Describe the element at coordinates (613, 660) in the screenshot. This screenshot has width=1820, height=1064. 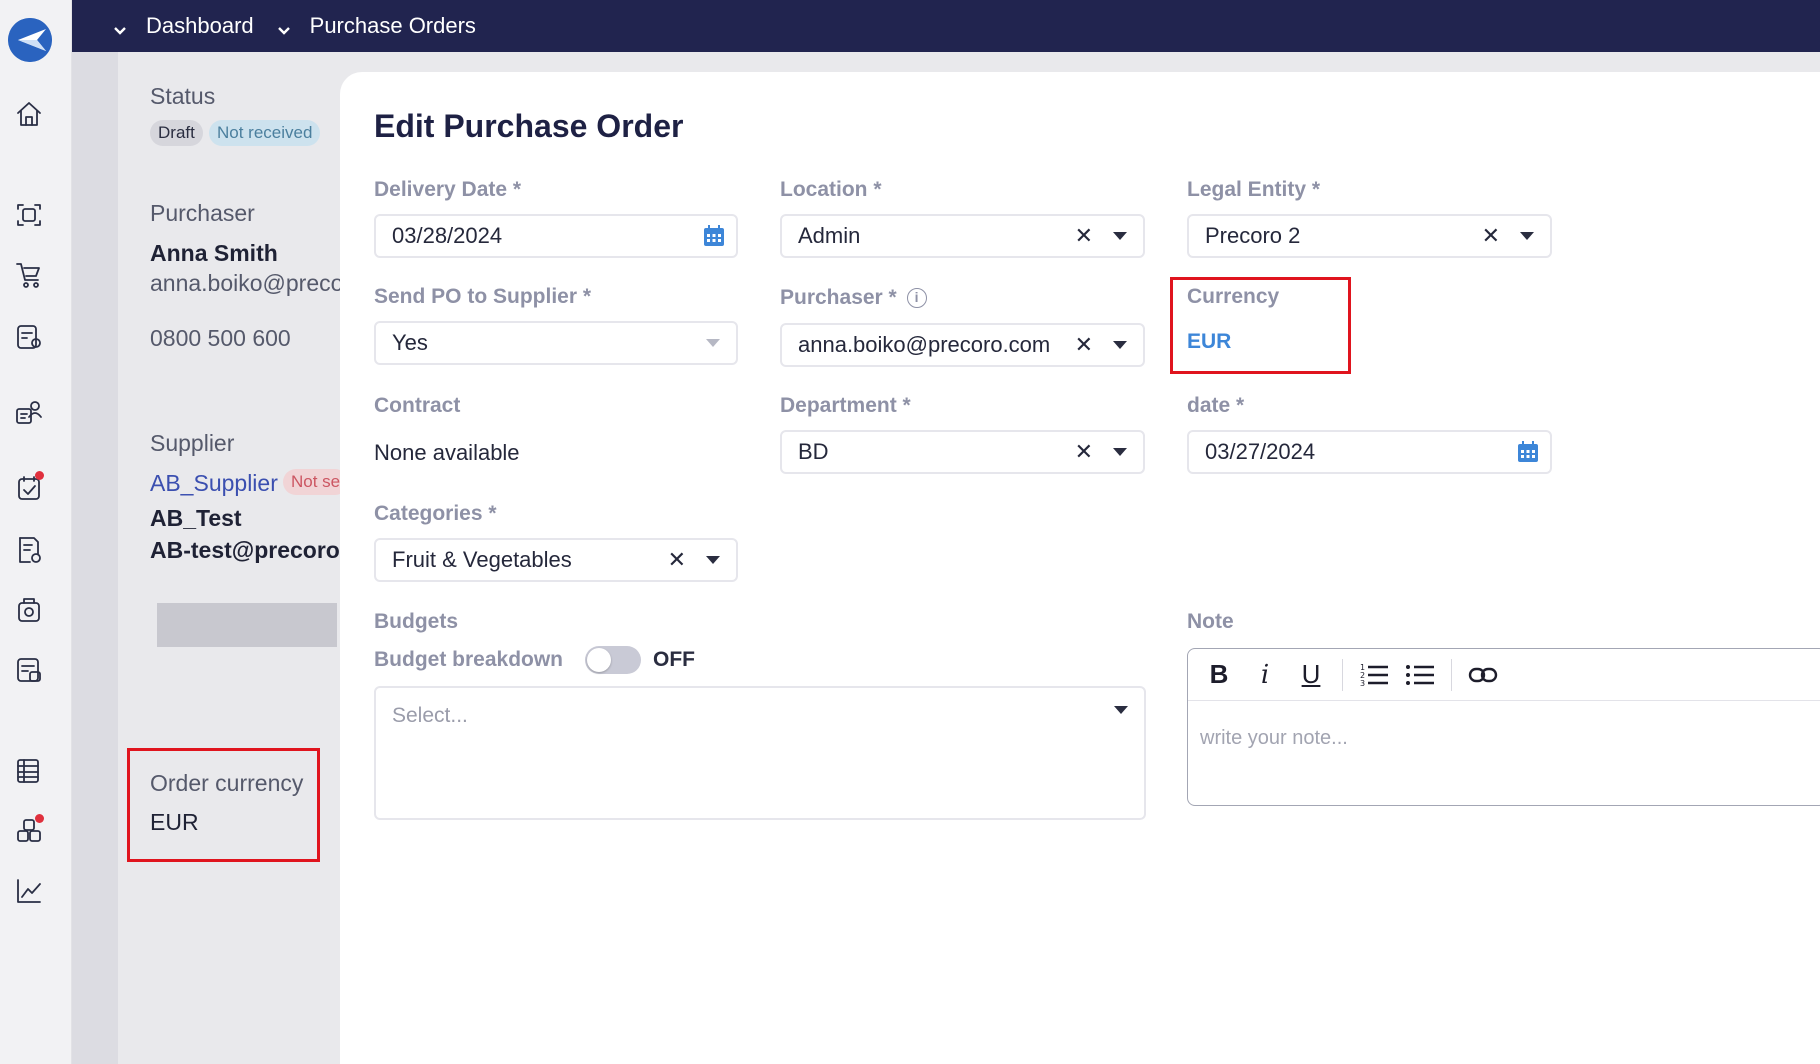
I see `budget-breakdown-toggle` at that location.